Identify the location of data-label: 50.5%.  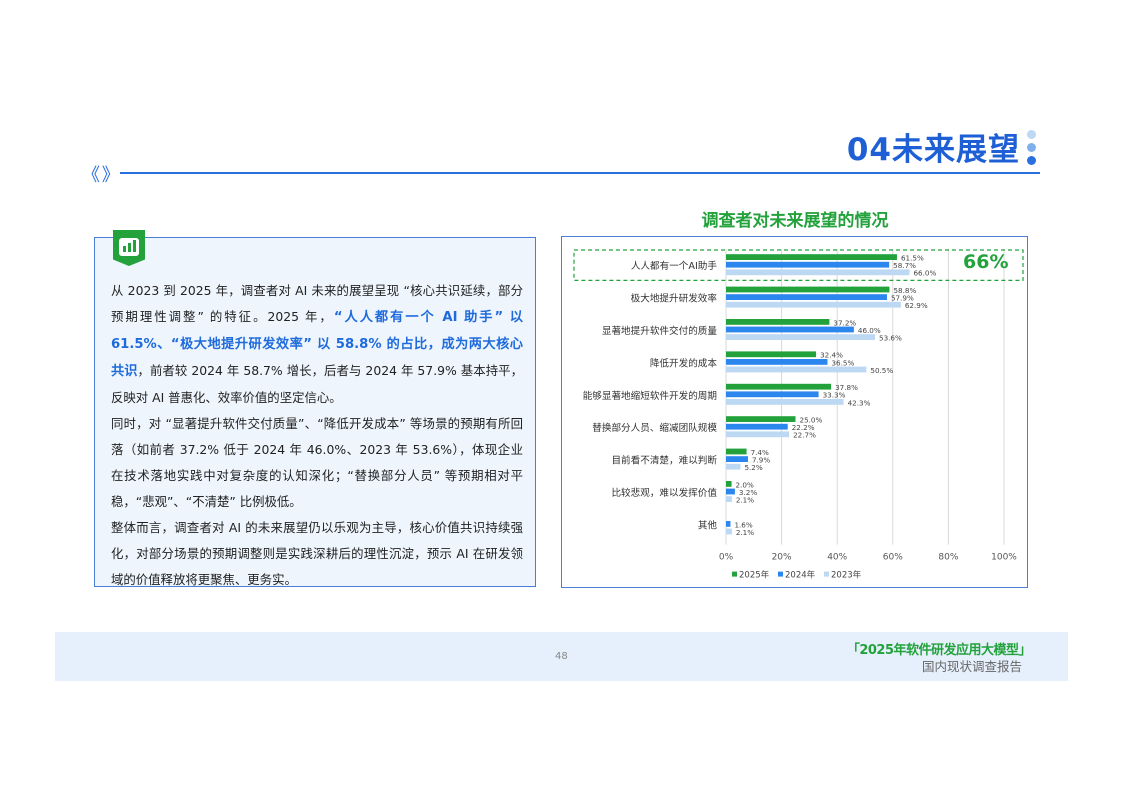
(881, 370).